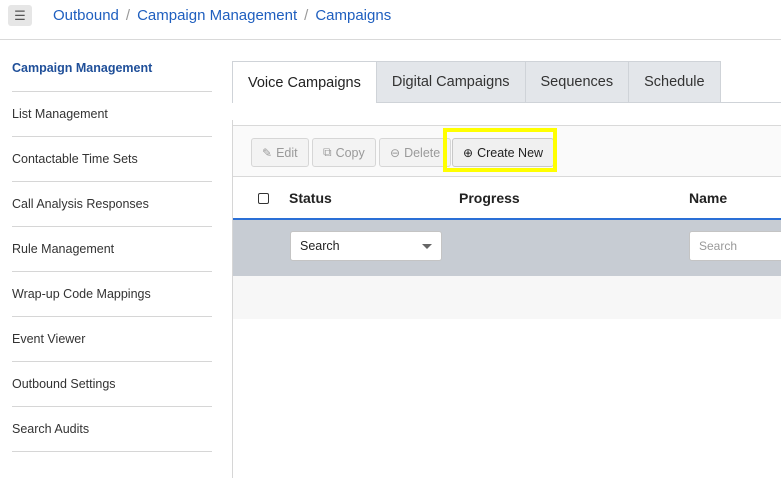  I want to click on delete-button: ⊖ Delete, so click(415, 152).